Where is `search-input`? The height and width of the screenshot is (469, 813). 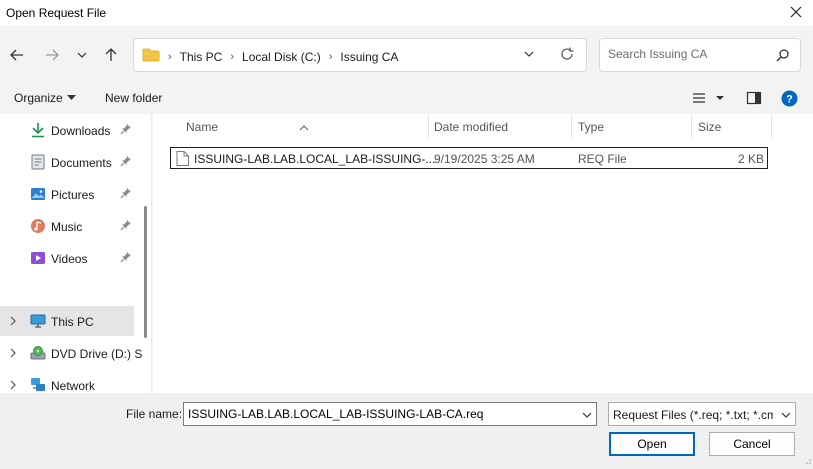 search-input is located at coordinates (688, 54).